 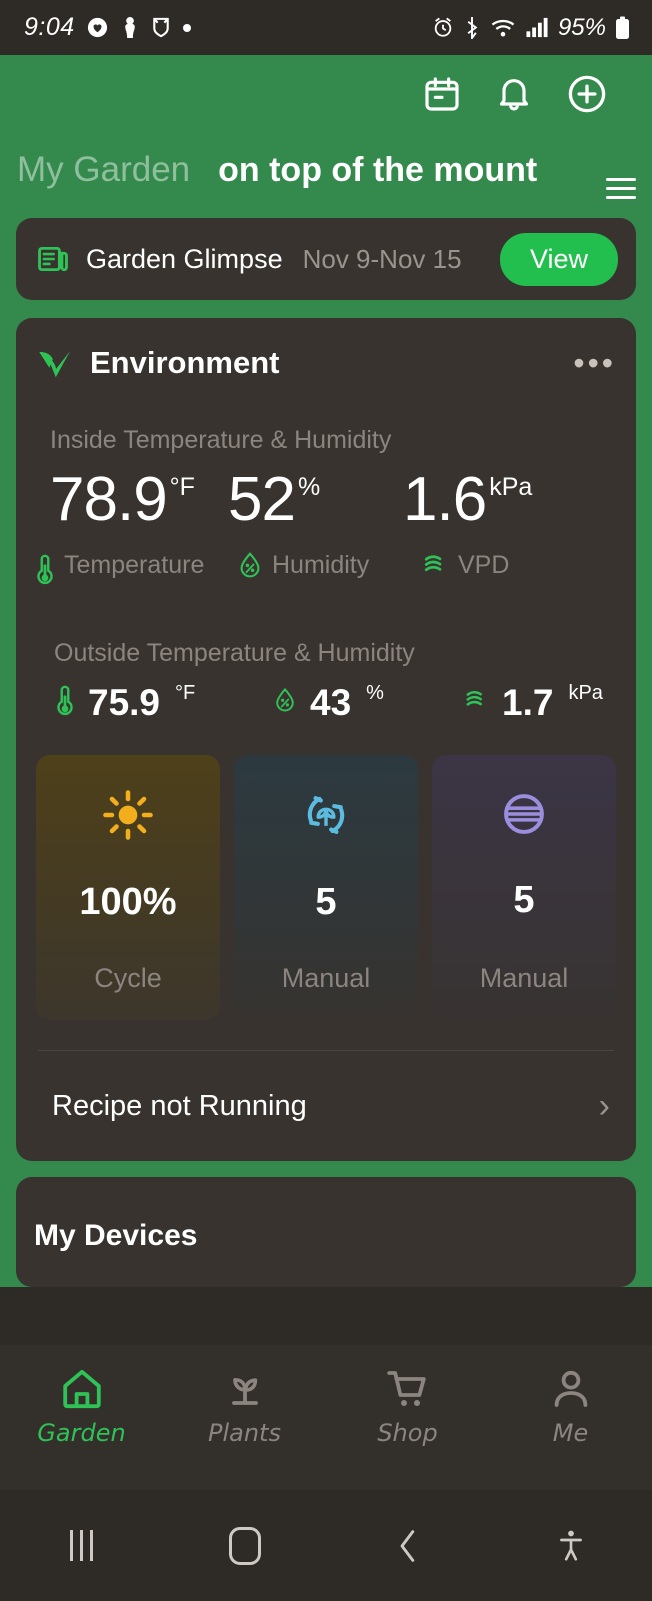 What do you see at coordinates (443, 27) in the screenshot?
I see `alarm-icon` at bounding box center [443, 27].